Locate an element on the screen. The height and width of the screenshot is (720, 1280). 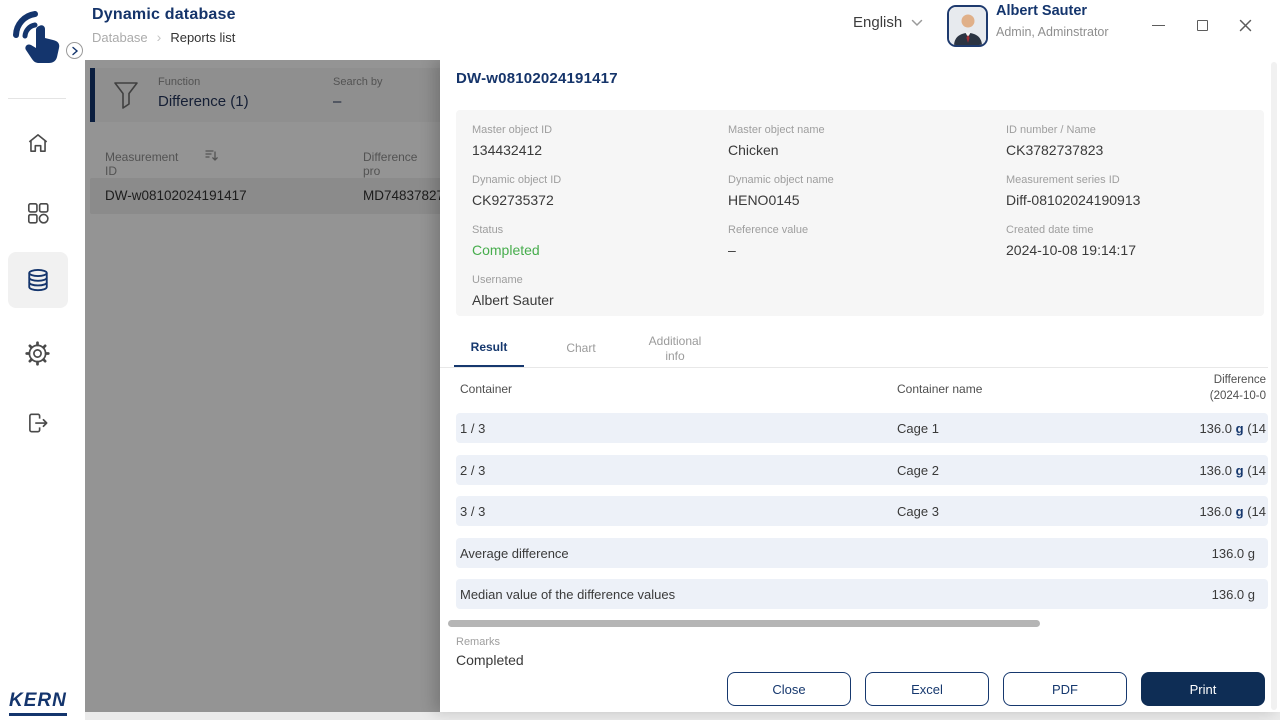
language-label: English is located at coordinates (878, 22).